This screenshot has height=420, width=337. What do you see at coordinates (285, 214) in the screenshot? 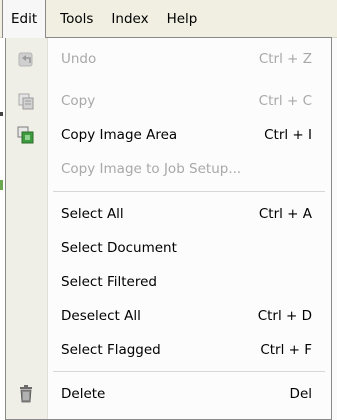
I see `menu-item-shortcut: Ctrl + A` at bounding box center [285, 214].